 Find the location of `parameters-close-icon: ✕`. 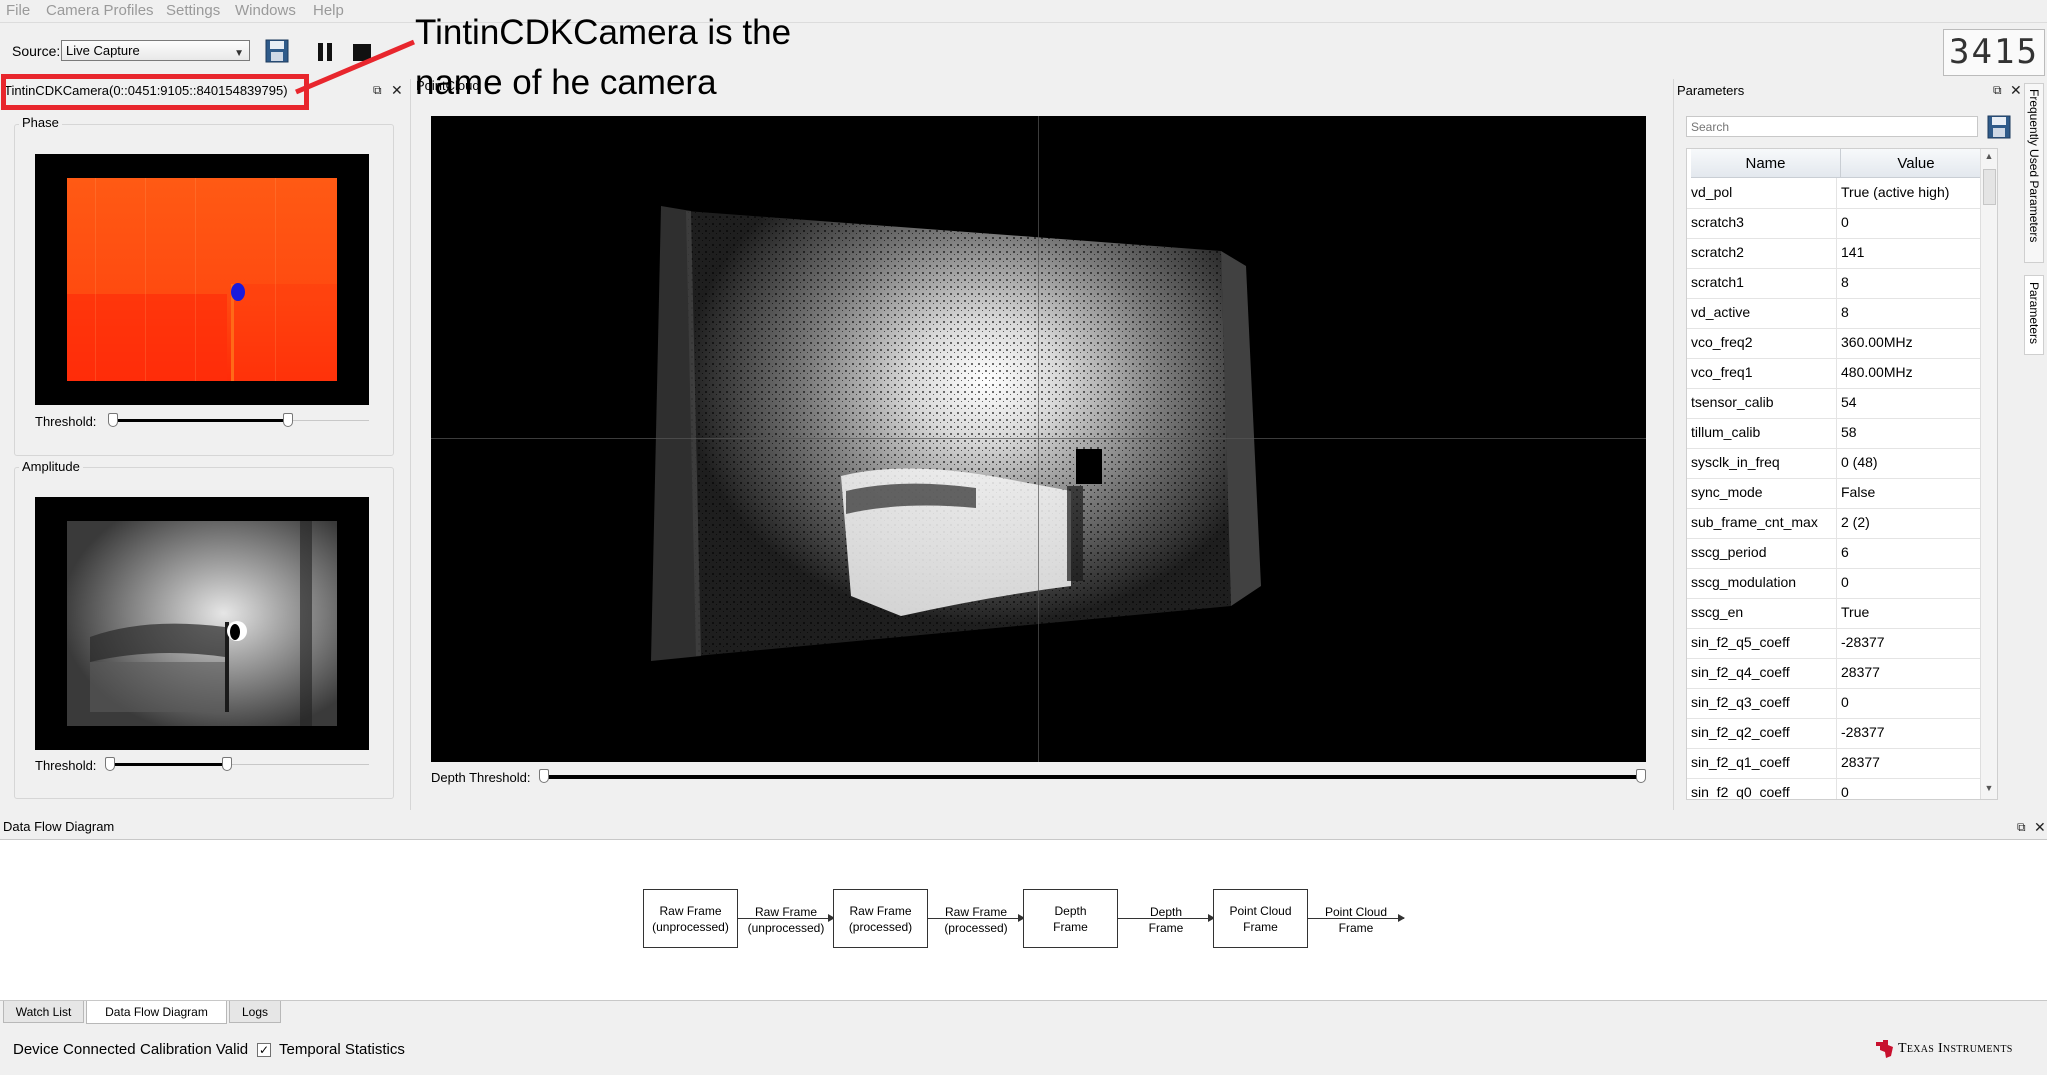

parameters-close-icon: ✕ is located at coordinates (2016, 90).